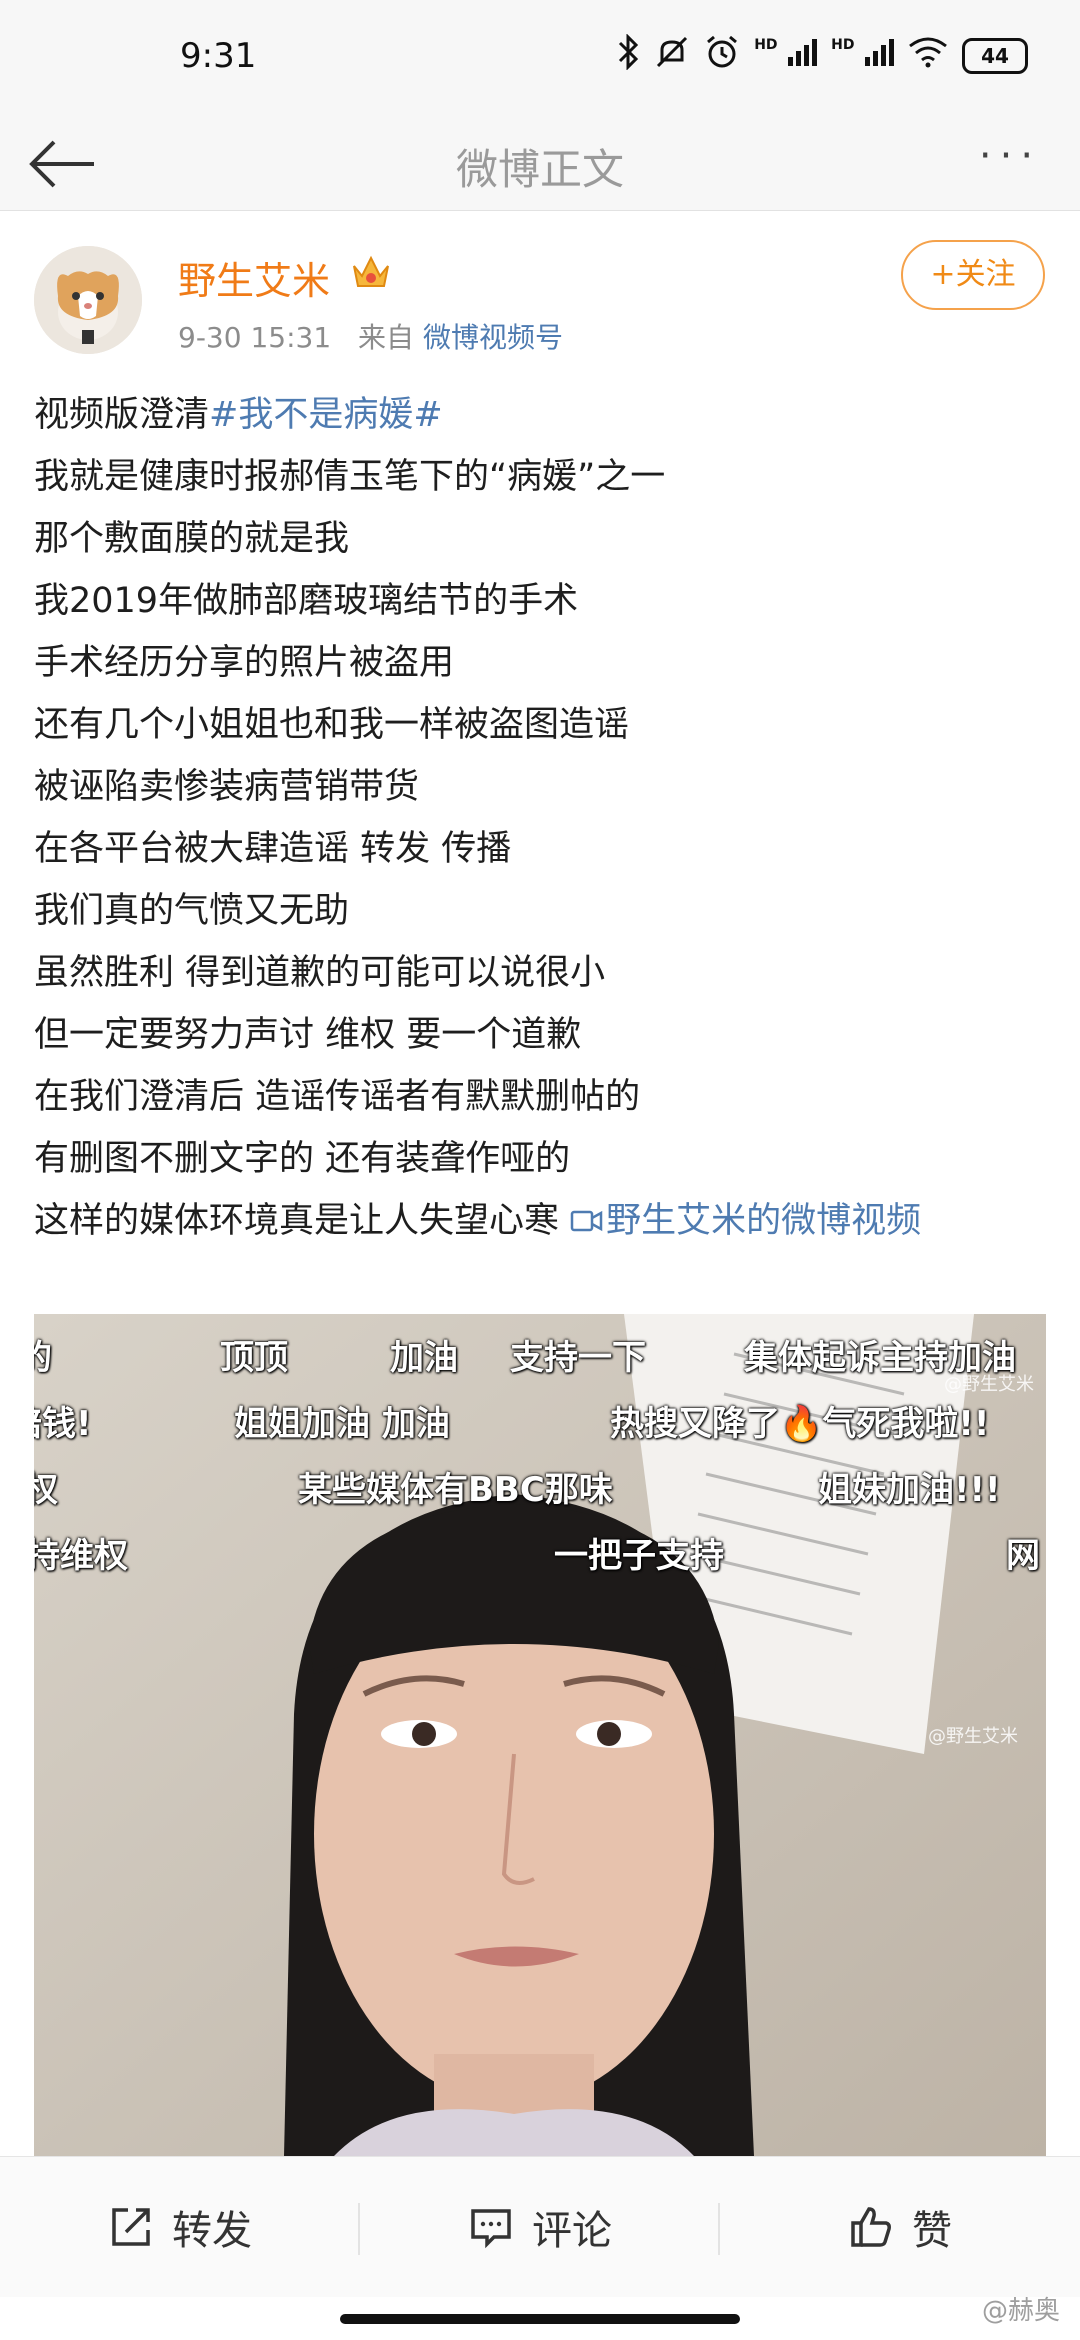 The image size is (1080, 2340). Describe the element at coordinates (350, 477) in the screenshot. I see `post-line: 我就是健康时报郝倩玉笔下的“病媛”之一` at that location.